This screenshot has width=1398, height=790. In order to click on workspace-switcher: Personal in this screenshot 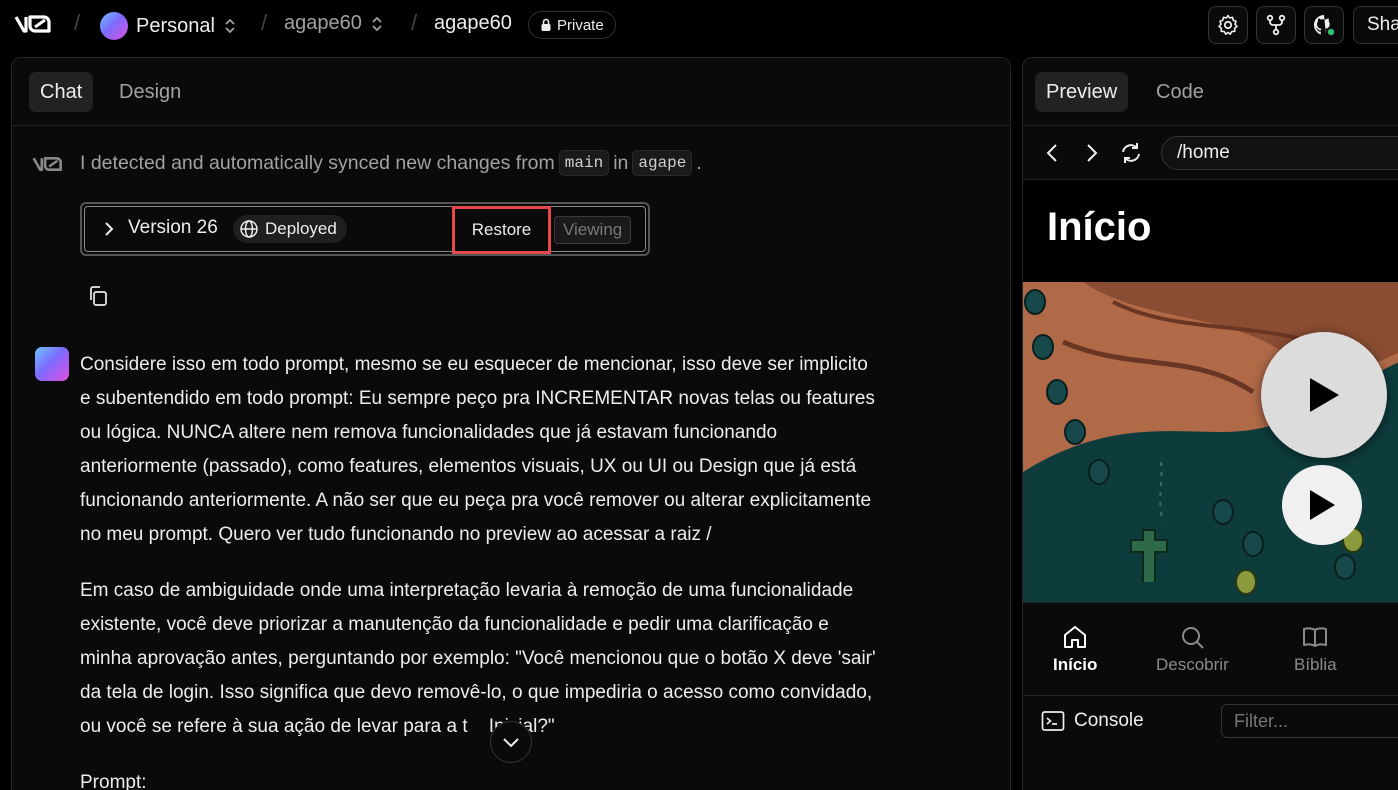, I will do `click(168, 26)`.